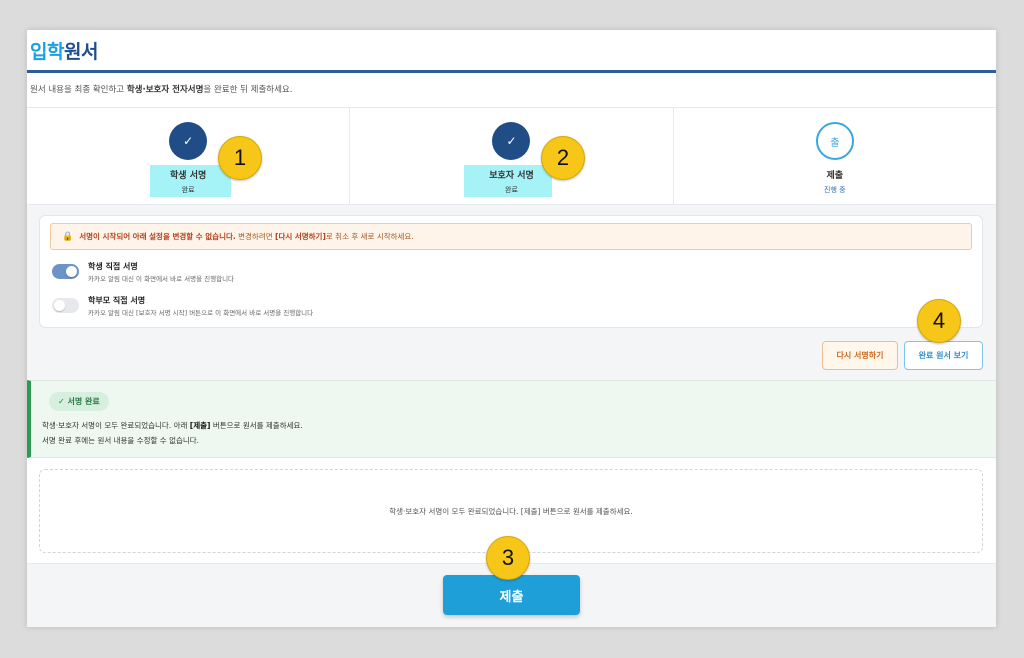  What do you see at coordinates (80, 52) in the screenshot?
I see `page-title-rest: 원서` at bounding box center [80, 52].